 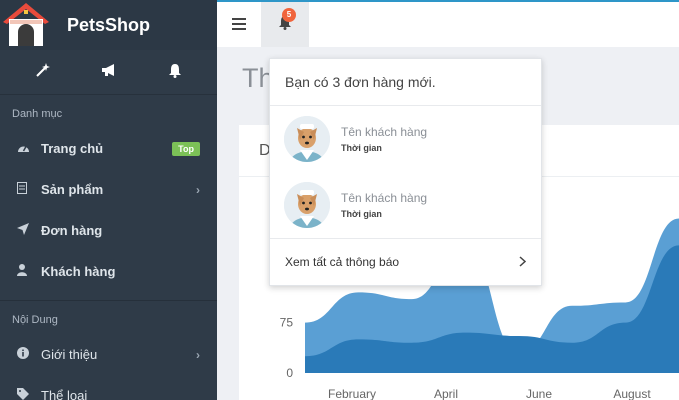 I want to click on sidebar-item-label: Sản phẩm, so click(x=72, y=189).